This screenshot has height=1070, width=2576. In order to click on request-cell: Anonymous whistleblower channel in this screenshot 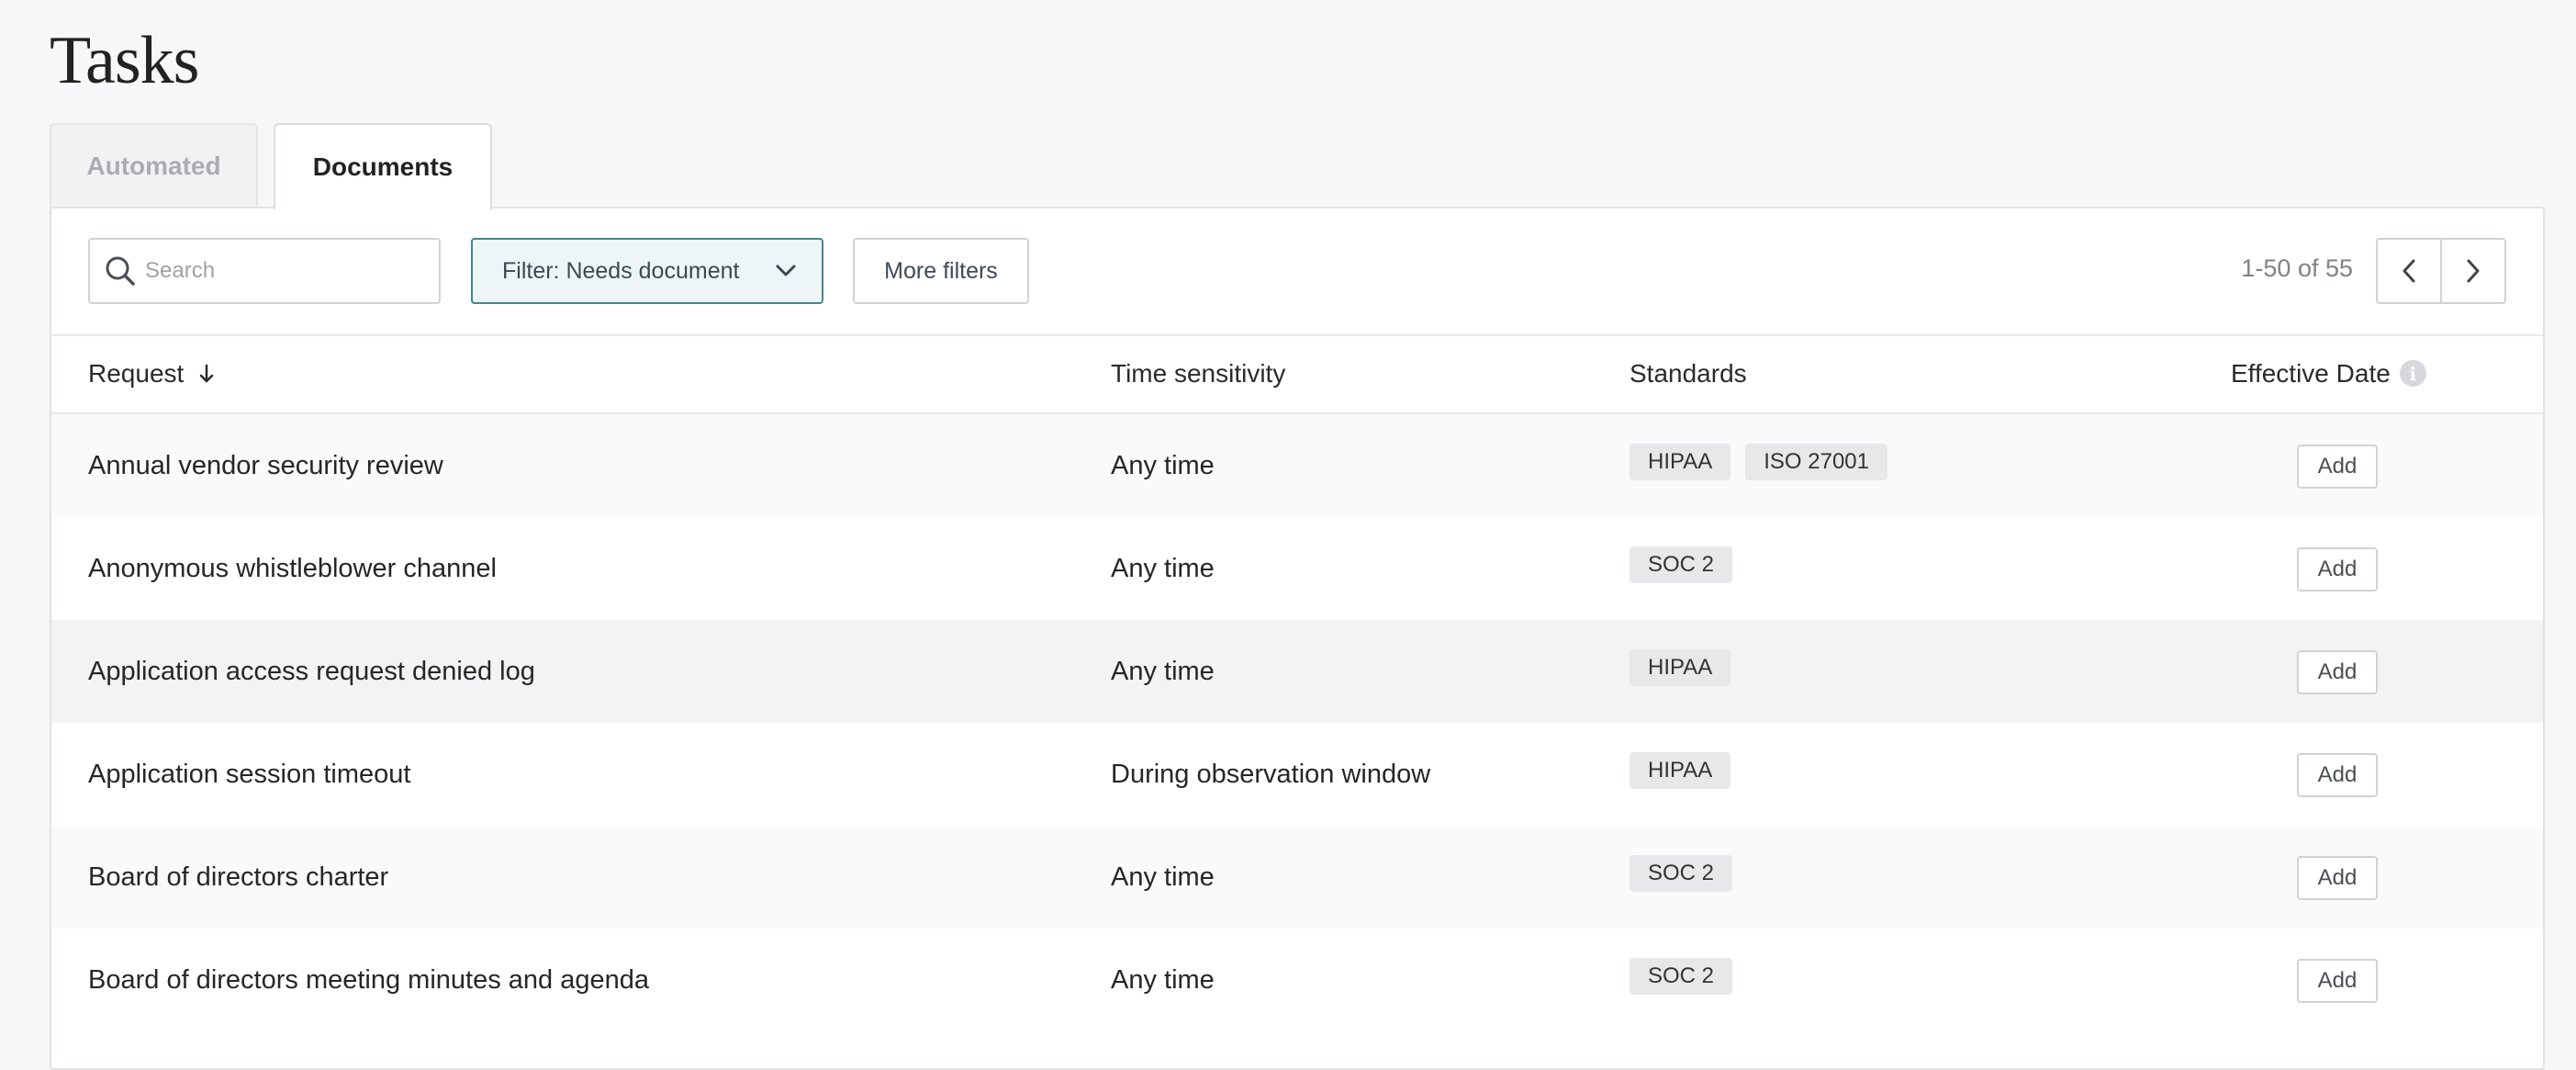, I will do `click(292, 568)`.